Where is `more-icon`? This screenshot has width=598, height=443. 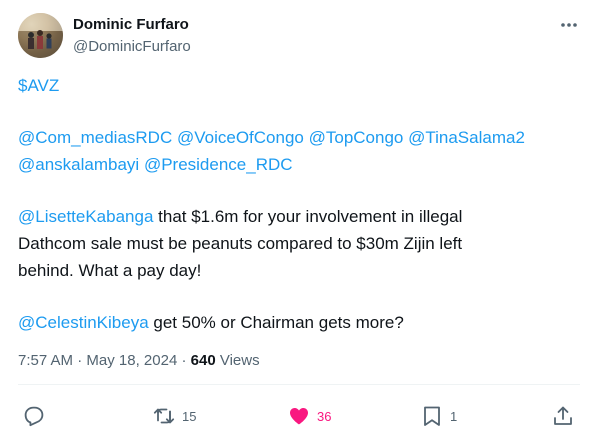 more-icon is located at coordinates (569, 25).